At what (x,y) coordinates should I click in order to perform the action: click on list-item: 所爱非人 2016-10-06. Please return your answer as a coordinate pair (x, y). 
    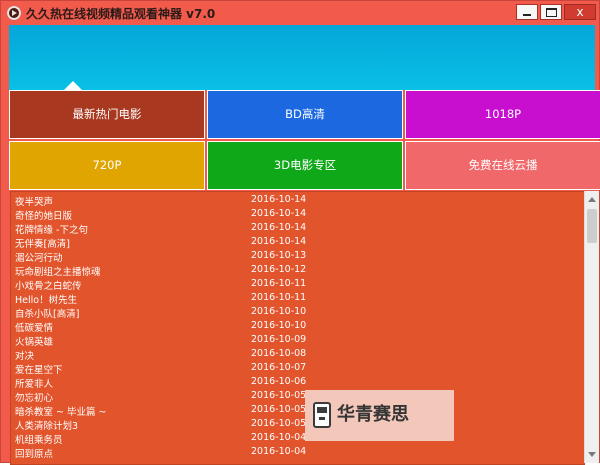
    Looking at the image, I should click on (297, 383).